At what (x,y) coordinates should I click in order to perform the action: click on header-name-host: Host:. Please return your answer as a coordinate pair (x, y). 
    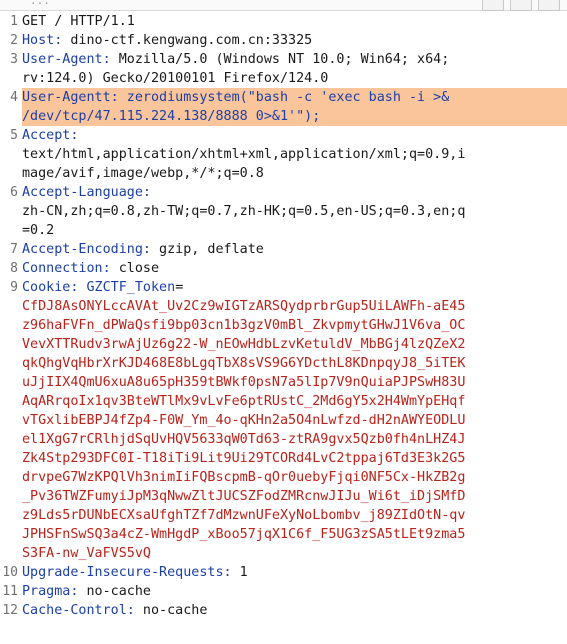
    Looking at the image, I should click on (42, 40).